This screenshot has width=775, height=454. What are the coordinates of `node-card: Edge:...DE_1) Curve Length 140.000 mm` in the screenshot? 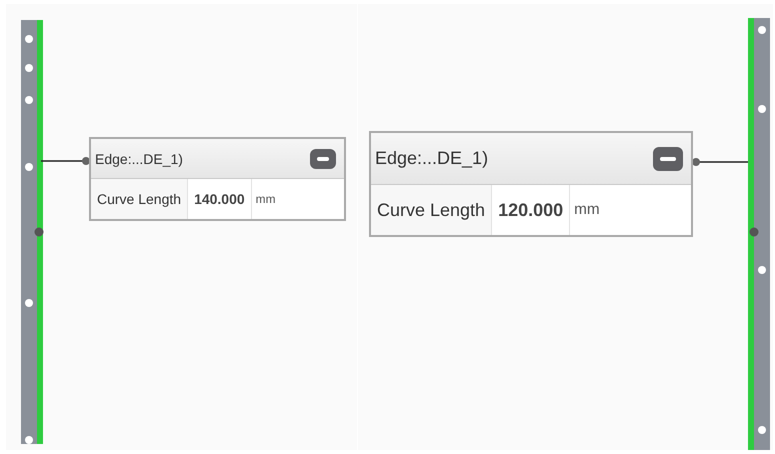 It's located at (217, 179).